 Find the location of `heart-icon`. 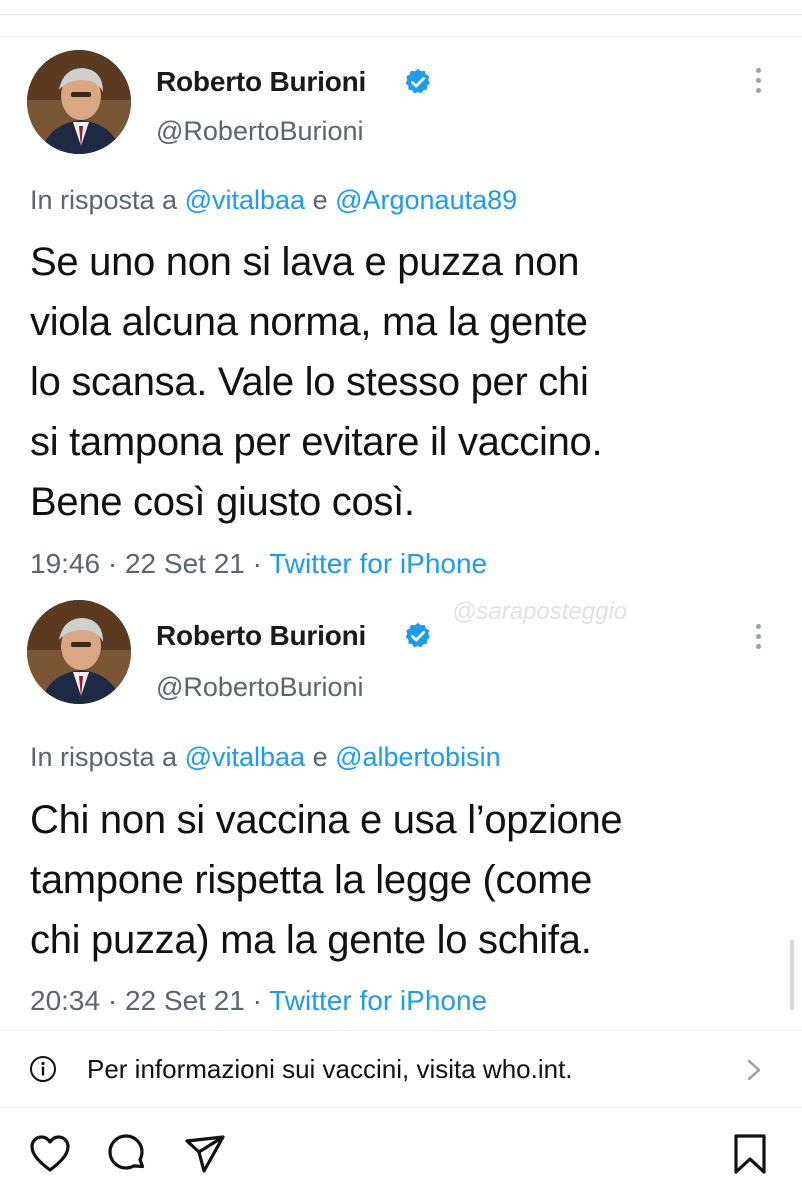

heart-icon is located at coordinates (50, 1154).